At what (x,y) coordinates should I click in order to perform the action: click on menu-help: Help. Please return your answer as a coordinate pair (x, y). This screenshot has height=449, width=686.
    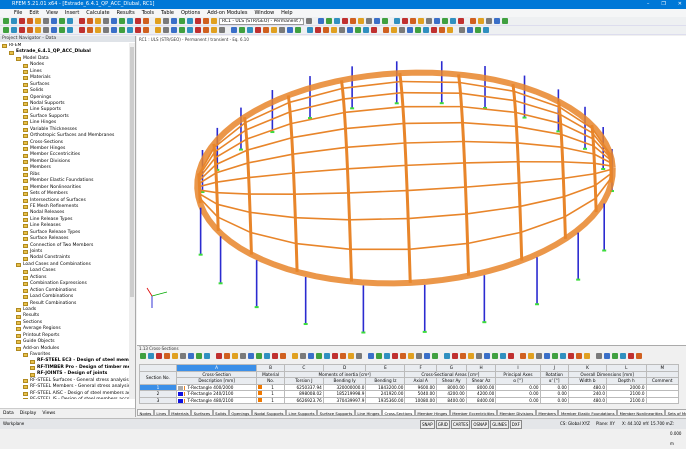
    Looking at the image, I should click on (286, 13).